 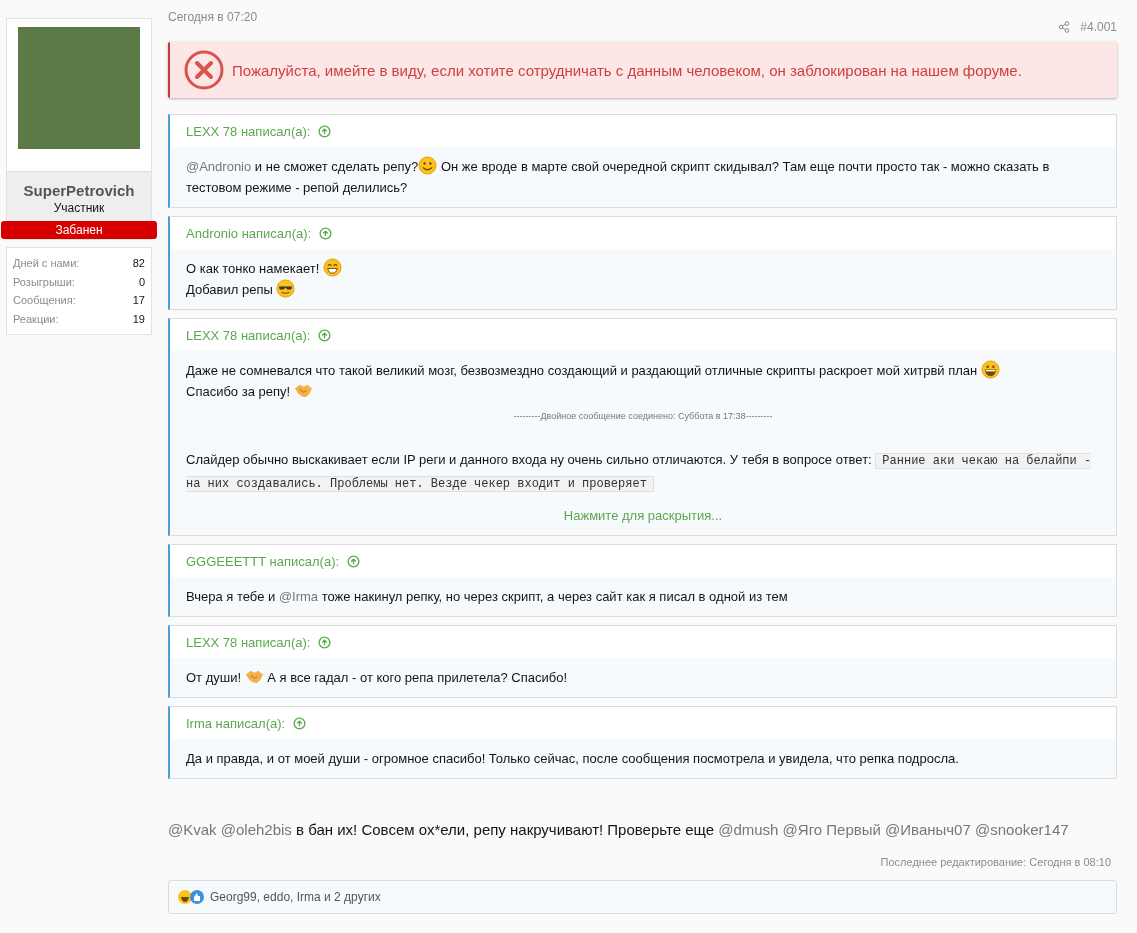 What do you see at coordinates (204, 70) in the screenshot?
I see `error-icon` at bounding box center [204, 70].